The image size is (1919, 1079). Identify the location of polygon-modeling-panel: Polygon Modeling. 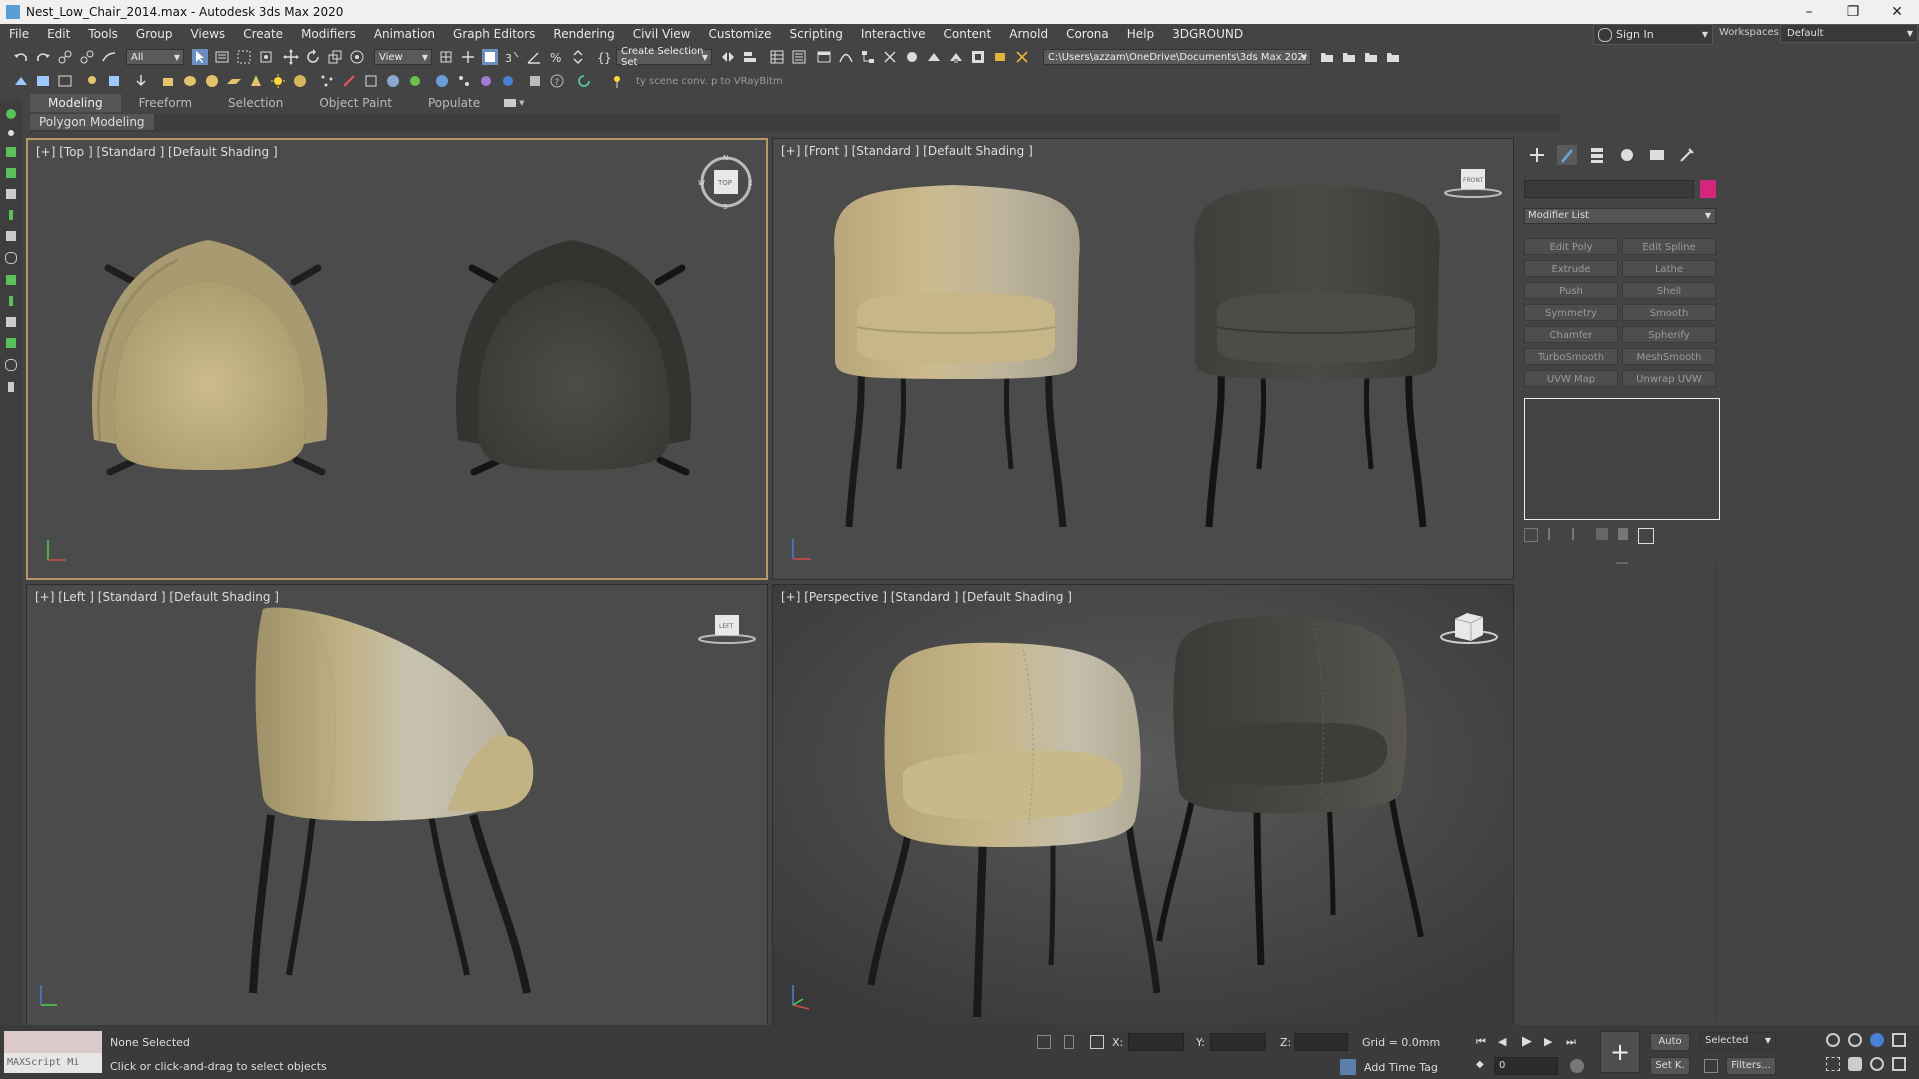
(92, 122).